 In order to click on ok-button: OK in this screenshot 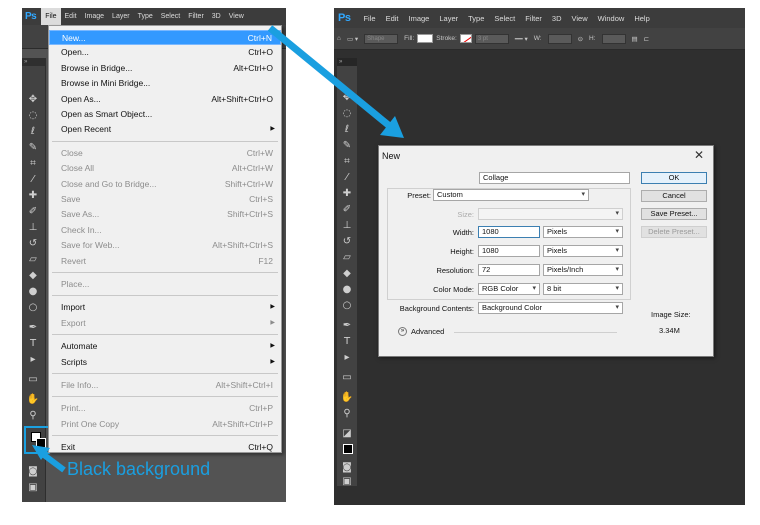, I will do `click(674, 178)`.